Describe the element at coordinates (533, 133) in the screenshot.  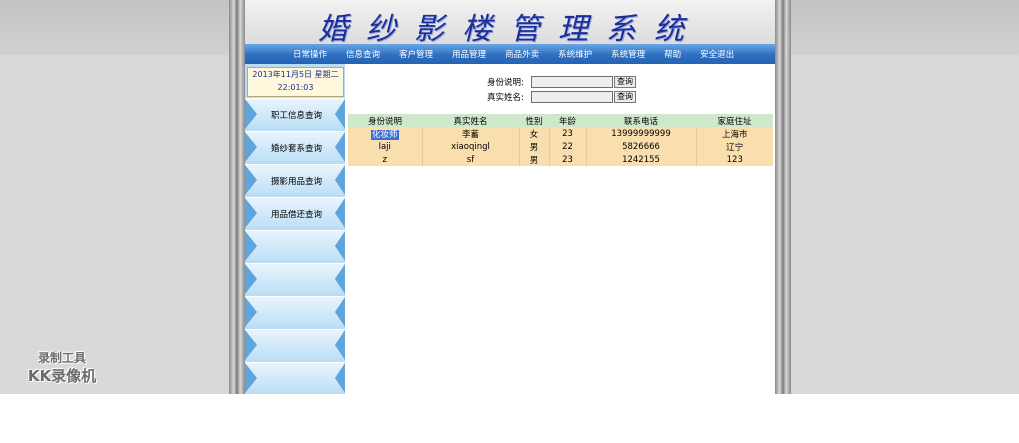
I see `table-cell: 女` at that location.